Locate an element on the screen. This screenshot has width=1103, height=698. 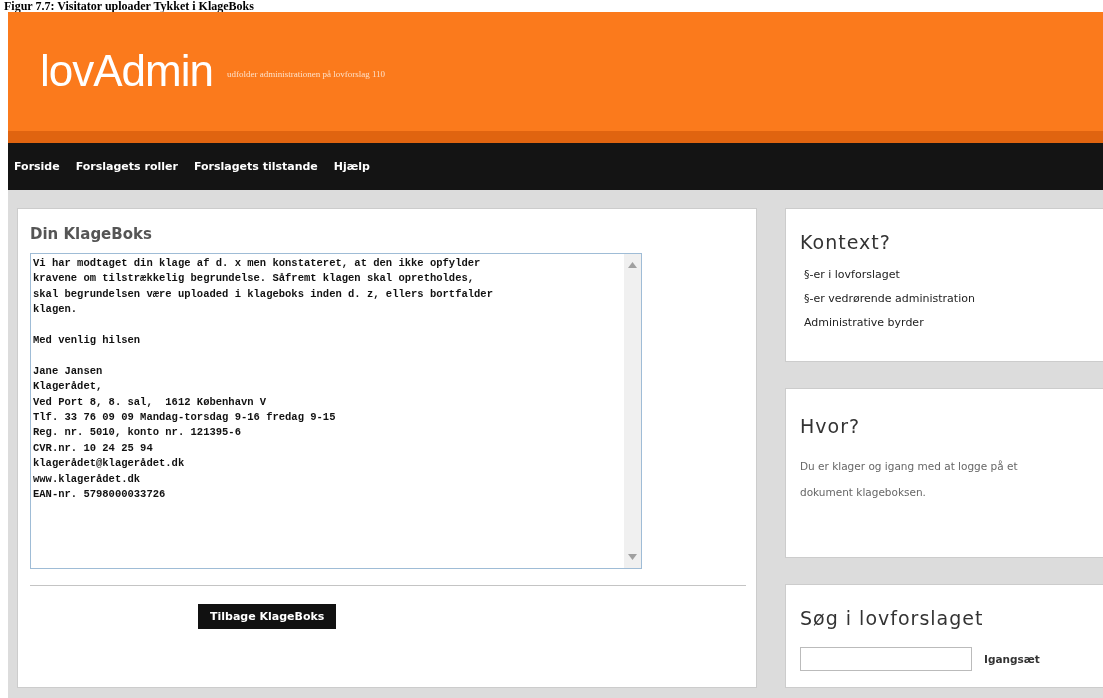
panel-title: Din KlageBoks is located at coordinates (91, 234).